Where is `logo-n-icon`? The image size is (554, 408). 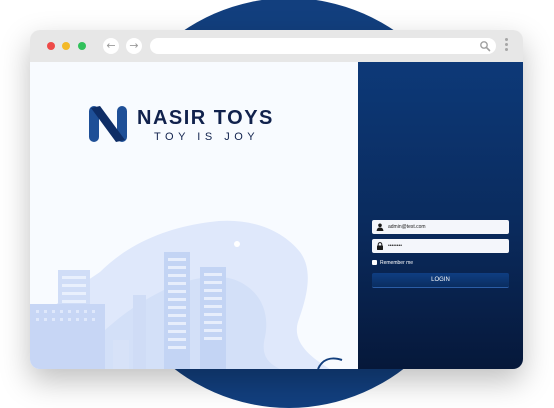 logo-n-icon is located at coordinates (108, 124).